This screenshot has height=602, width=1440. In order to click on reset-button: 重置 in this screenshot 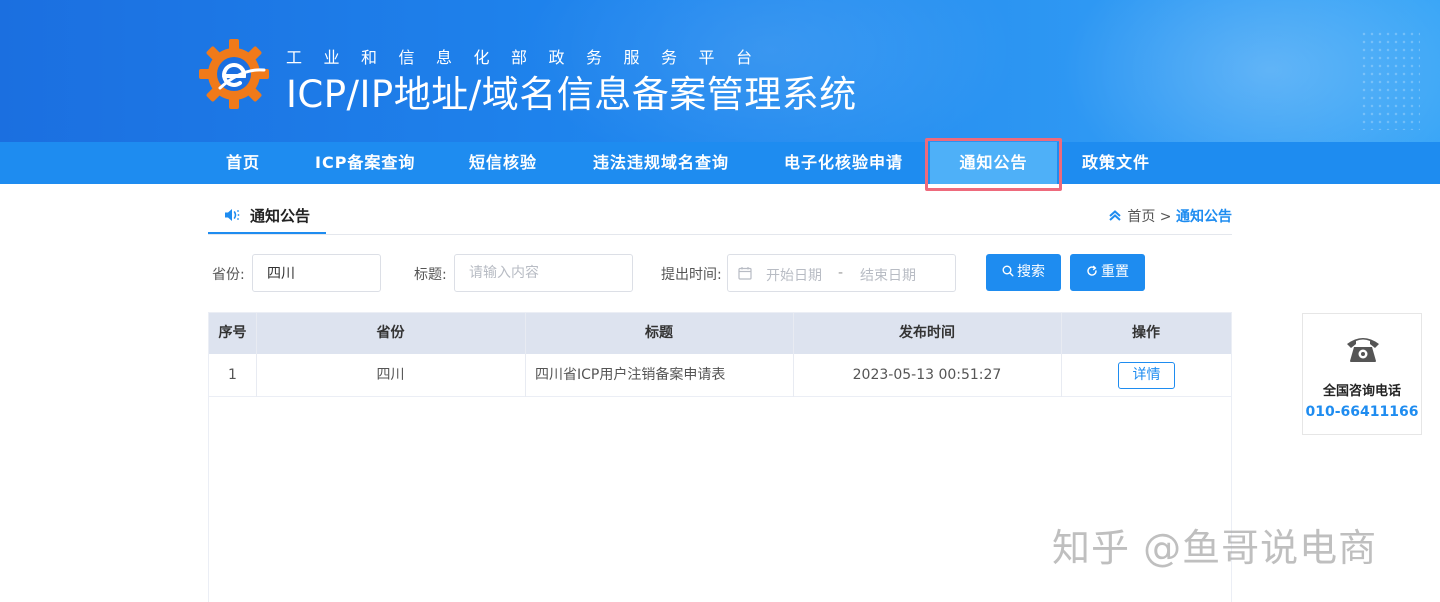, I will do `click(1107, 272)`.